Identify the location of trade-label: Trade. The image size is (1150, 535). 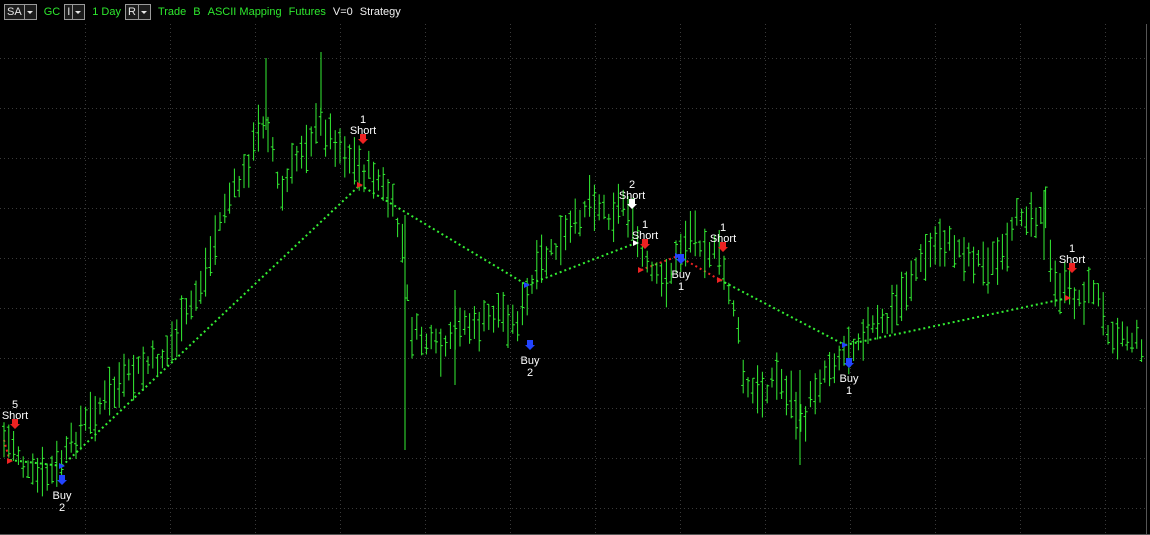
(172, 12).